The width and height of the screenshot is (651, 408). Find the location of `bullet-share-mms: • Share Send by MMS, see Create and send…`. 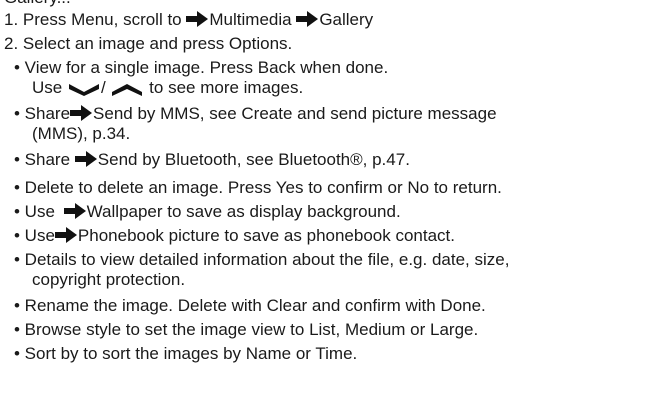

bullet-share-mms: • Share Send by MMS, see Create and send… is located at coordinates (255, 114).